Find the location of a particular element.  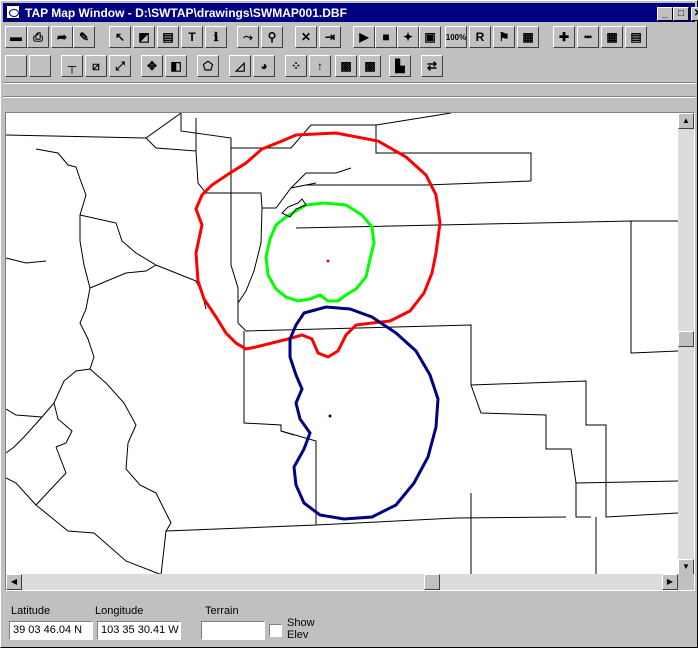

globe-icon: ◕ is located at coordinates (264, 66).